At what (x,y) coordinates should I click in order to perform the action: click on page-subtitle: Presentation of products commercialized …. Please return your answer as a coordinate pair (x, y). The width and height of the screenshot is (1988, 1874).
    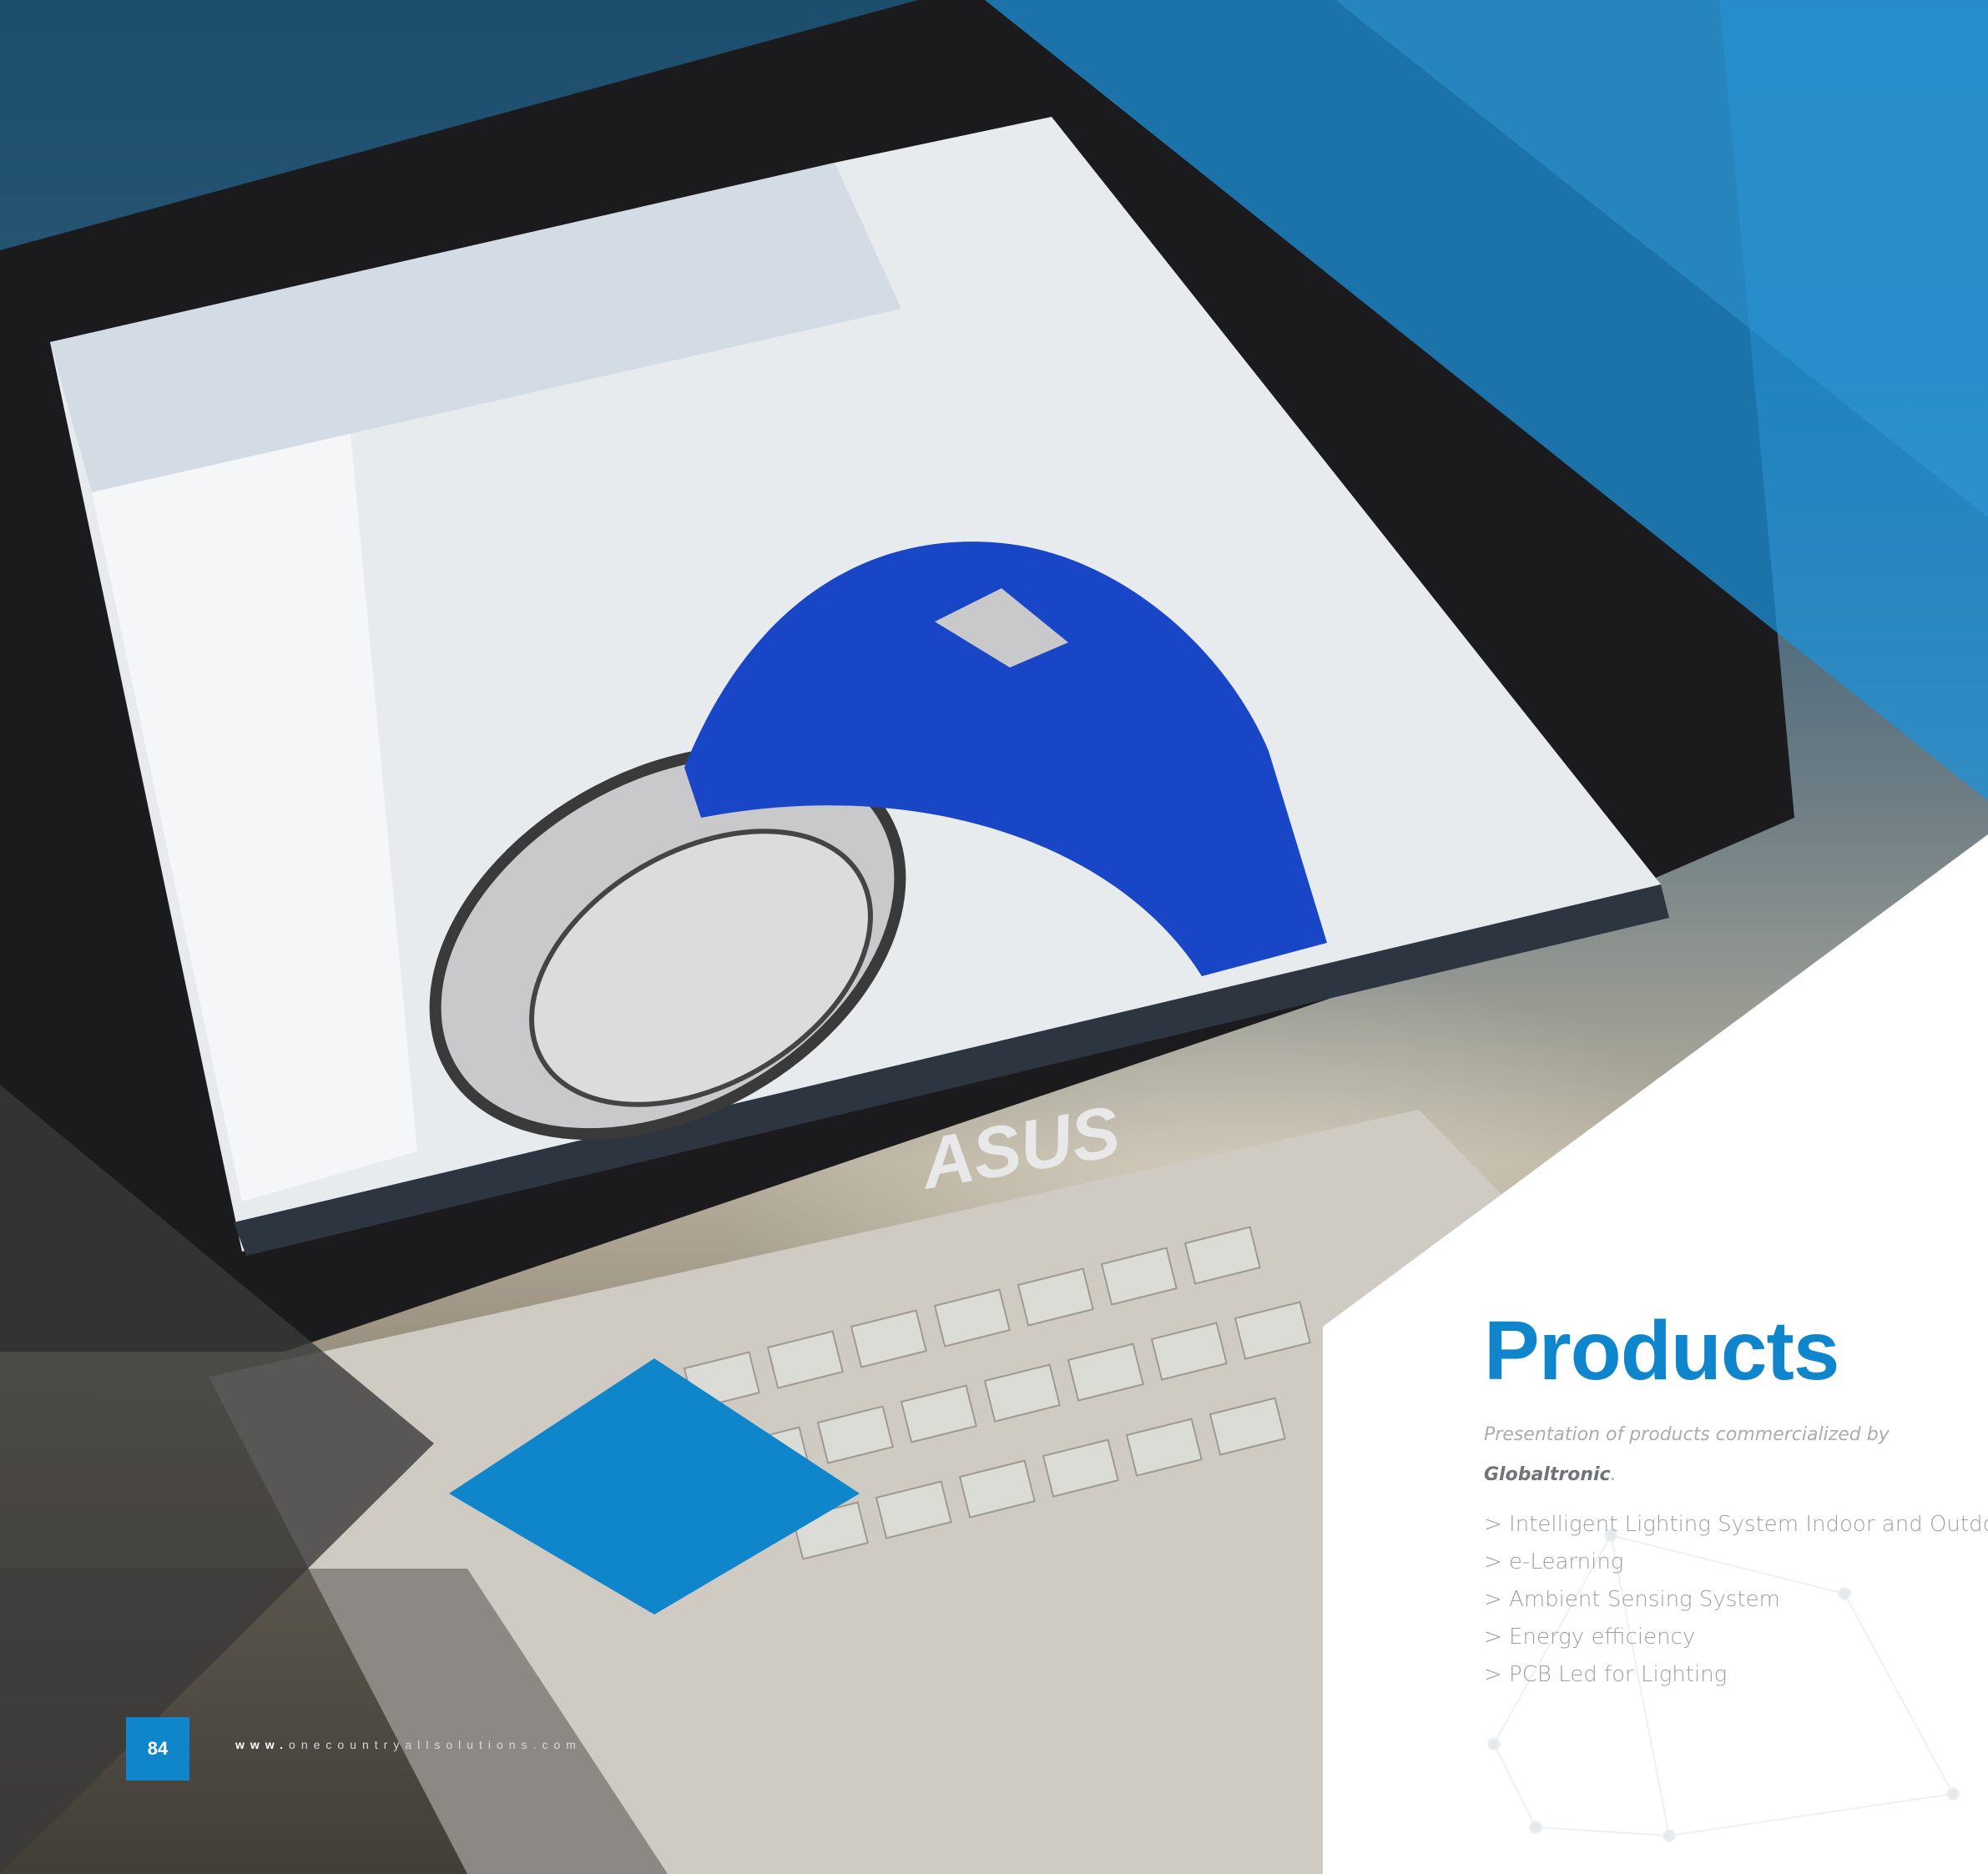
    Looking at the image, I should click on (1734, 1455).